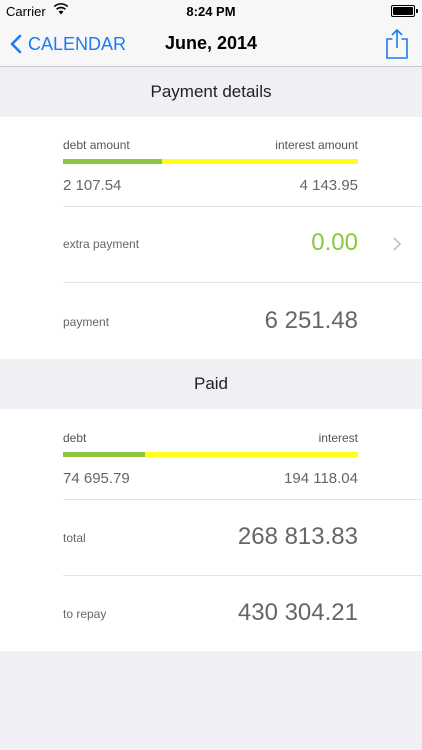 This screenshot has height=750, width=422. I want to click on debt-label: debt, so click(75, 438).